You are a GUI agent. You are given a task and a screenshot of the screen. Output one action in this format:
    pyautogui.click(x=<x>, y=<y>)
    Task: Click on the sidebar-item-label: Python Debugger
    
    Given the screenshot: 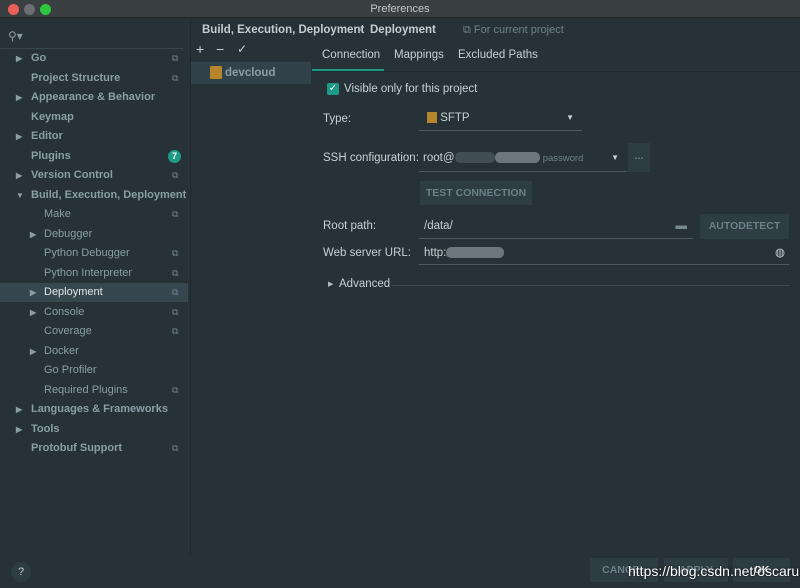 What is the action you would take?
    pyautogui.click(x=87, y=253)
    